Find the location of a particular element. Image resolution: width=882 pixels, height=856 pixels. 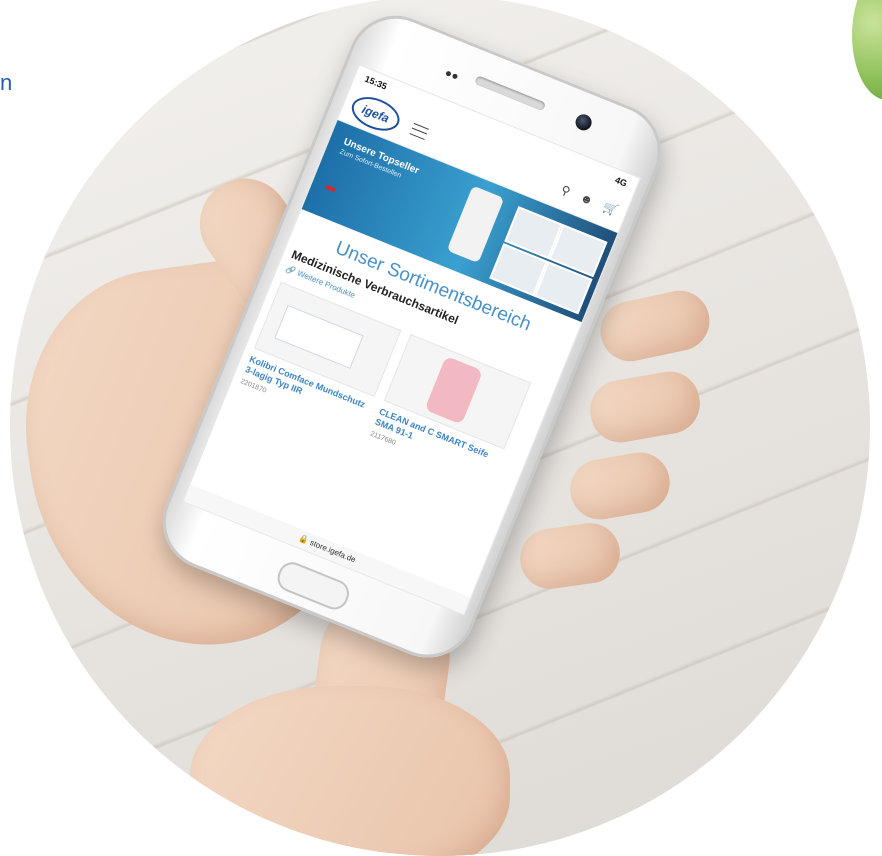

dispenser-image is located at coordinates (475, 224).